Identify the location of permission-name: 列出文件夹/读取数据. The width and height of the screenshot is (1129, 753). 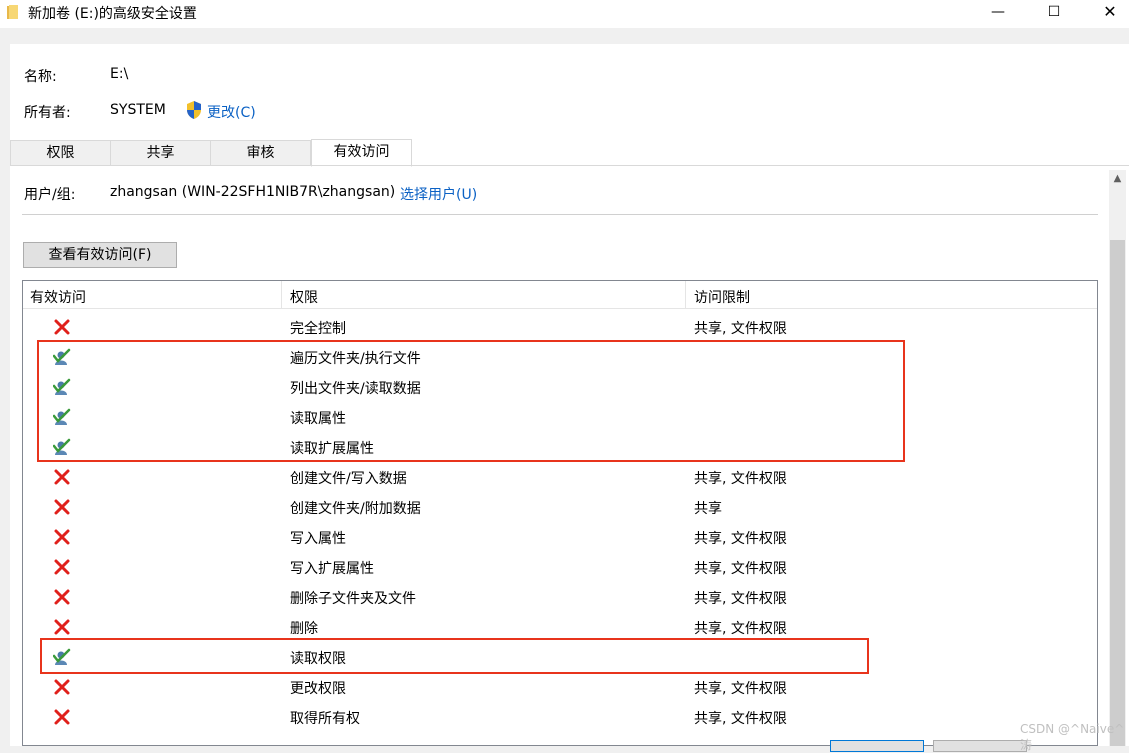
(355, 389).